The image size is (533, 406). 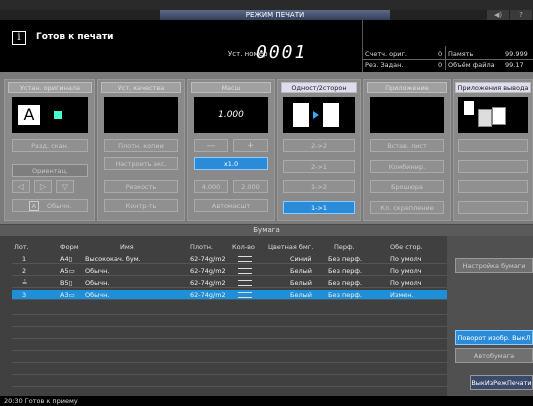 What do you see at coordinates (319, 87) in the screenshot?
I see `duplex-tab: Одност/2сторон` at bounding box center [319, 87].